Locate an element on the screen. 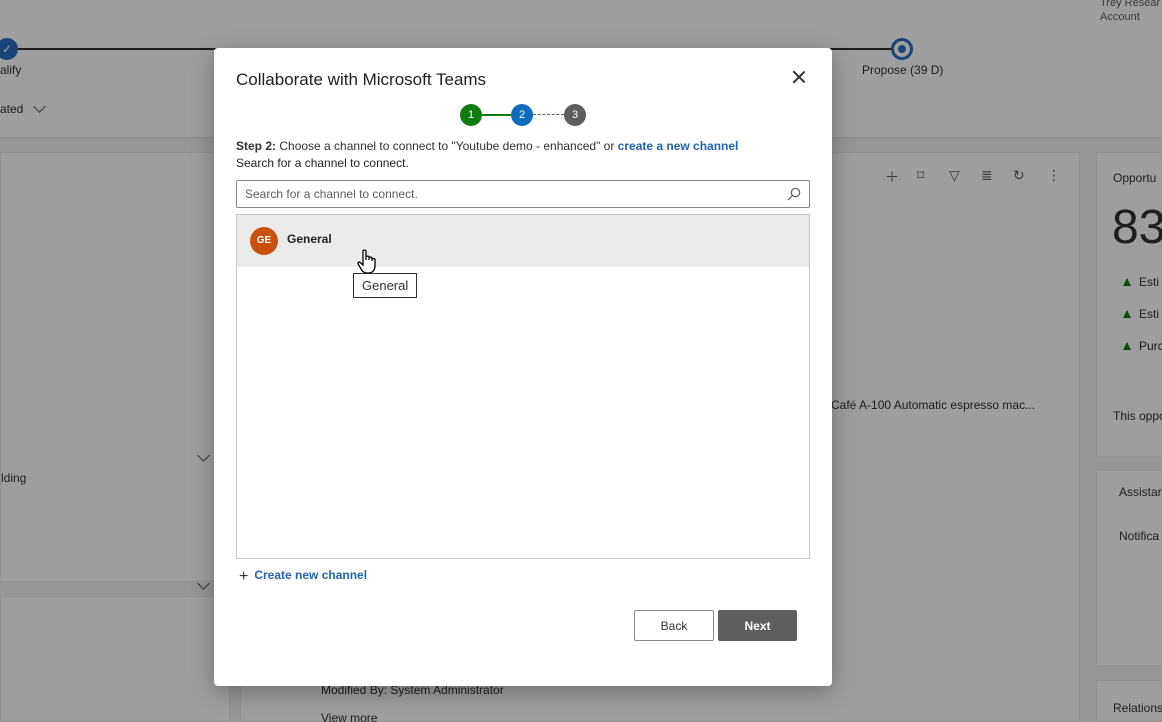  create-channel-label: Create new channel is located at coordinates (311, 575).